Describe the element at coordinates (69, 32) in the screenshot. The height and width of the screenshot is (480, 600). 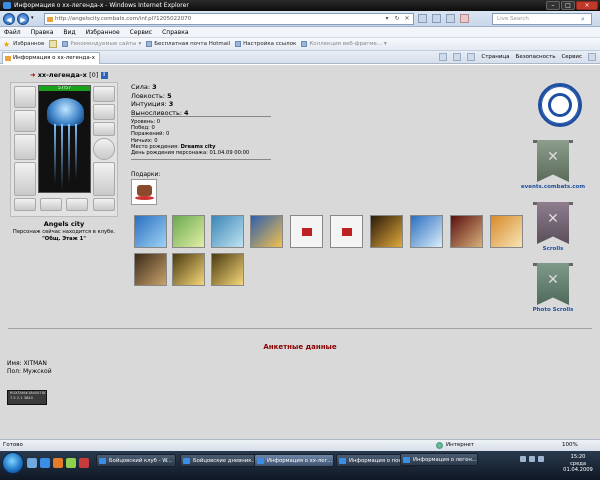
I see `menu-view: Вид` at that location.